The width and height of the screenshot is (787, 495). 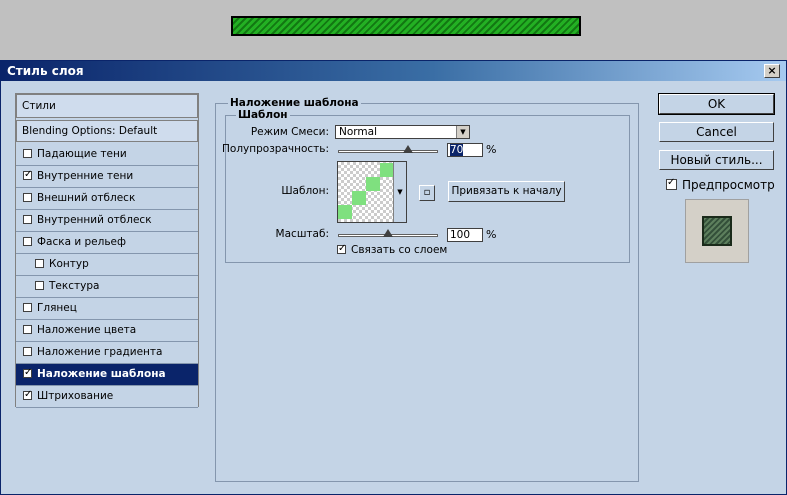 I want to click on style-list-item: Наложение цвета, so click(x=107, y=331).